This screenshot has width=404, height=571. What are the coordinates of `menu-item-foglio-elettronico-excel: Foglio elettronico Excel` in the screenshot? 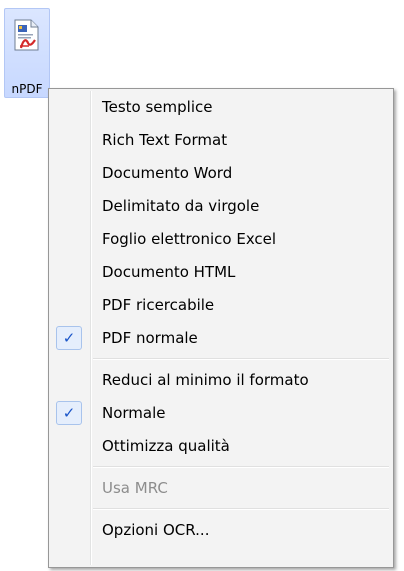 It's located at (221, 239).